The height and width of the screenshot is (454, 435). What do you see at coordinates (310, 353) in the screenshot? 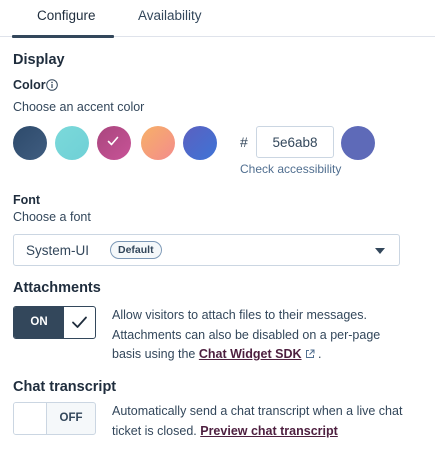
I see `external-link-icon` at bounding box center [310, 353].